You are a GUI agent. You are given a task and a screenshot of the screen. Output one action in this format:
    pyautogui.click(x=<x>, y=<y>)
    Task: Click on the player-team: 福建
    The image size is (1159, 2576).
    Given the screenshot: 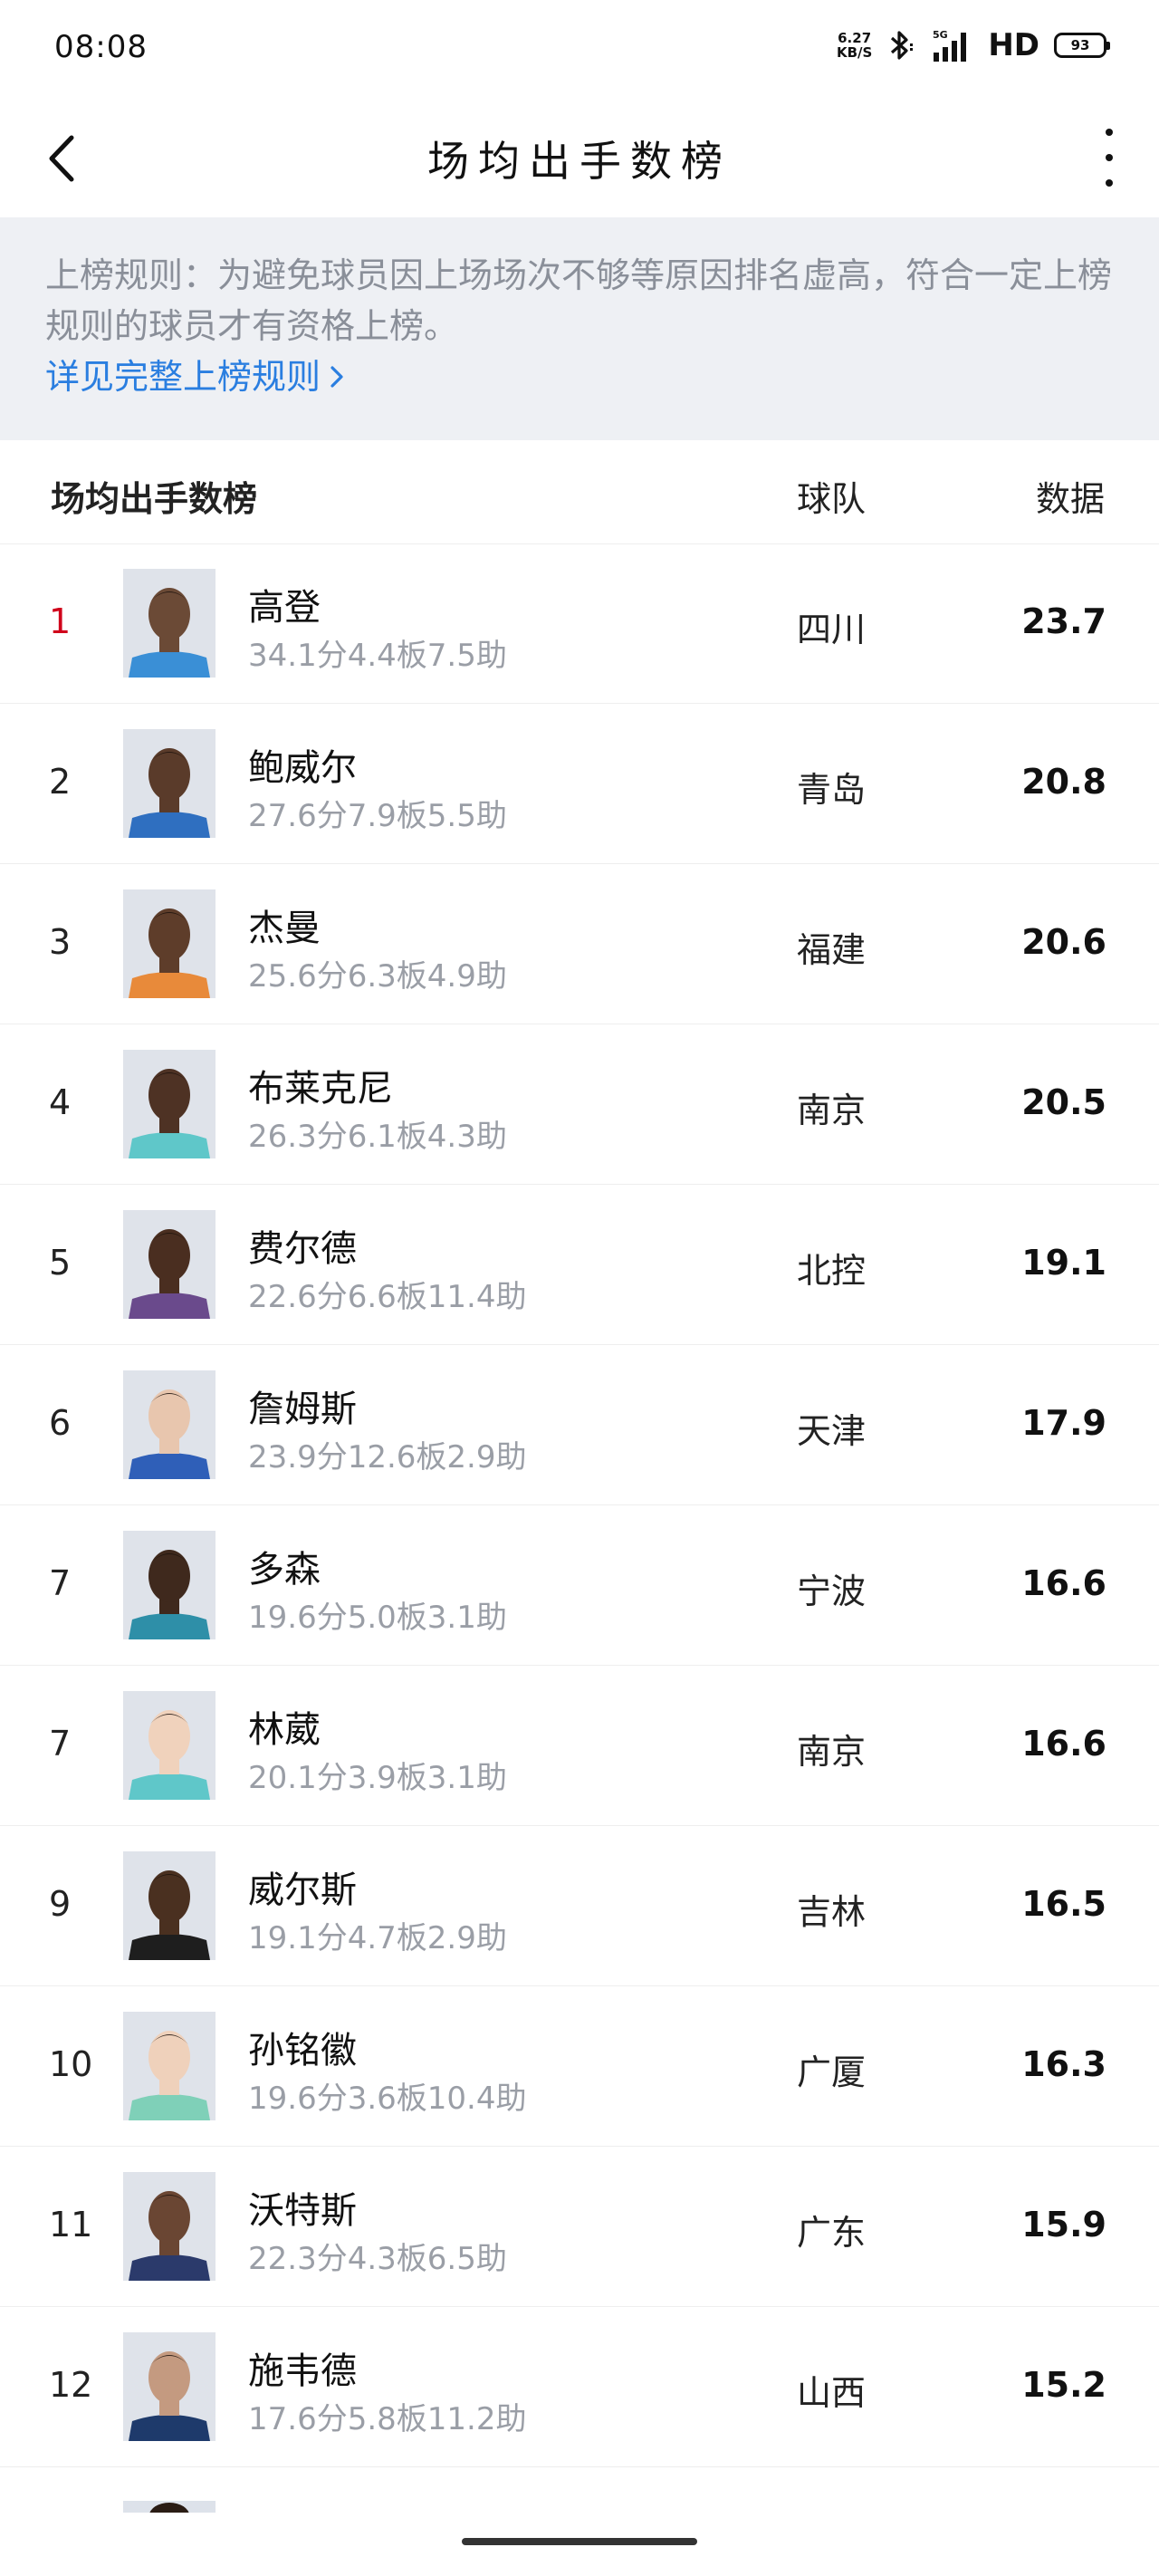 What is the action you would take?
    pyautogui.click(x=832, y=950)
    